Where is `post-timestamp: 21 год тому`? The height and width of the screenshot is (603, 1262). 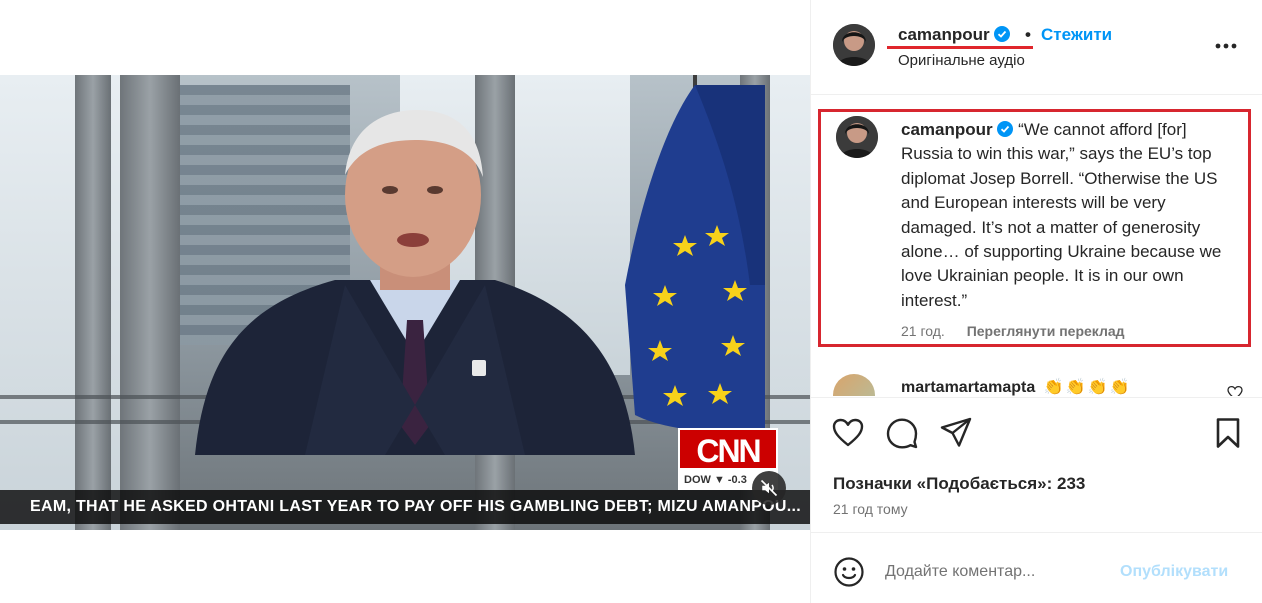 post-timestamp: 21 год тому is located at coordinates (870, 509).